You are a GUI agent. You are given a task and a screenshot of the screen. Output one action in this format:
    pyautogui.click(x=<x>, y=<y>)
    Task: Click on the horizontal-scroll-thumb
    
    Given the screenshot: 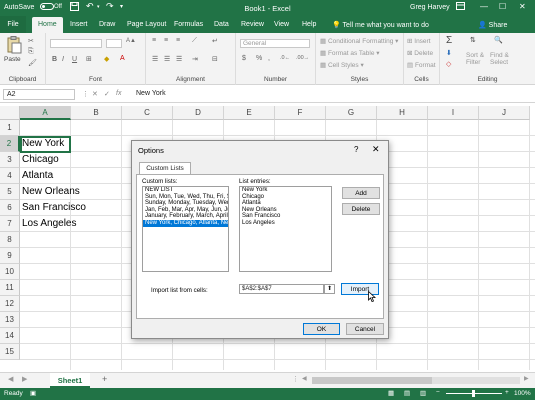 What is the action you would take?
    pyautogui.click(x=372, y=380)
    